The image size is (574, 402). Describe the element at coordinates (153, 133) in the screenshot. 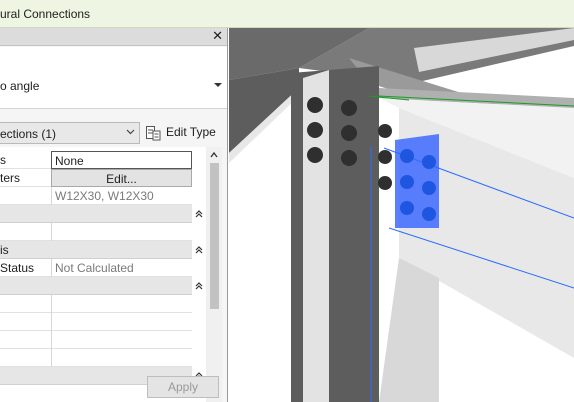

I see `edit-type-icon` at that location.